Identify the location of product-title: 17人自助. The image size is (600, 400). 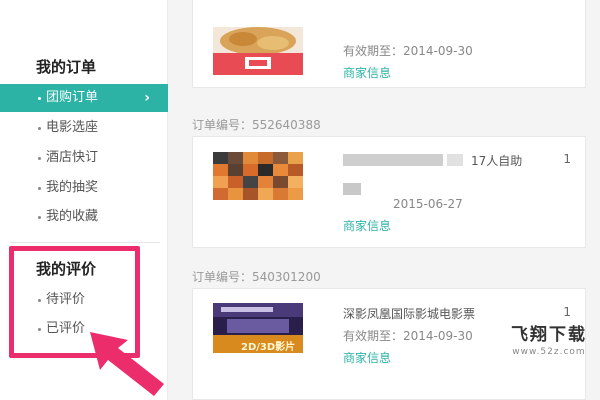
(496, 160).